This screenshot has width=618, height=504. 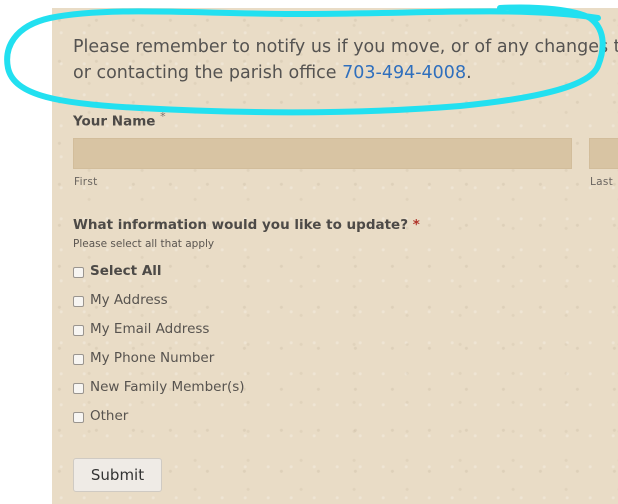 What do you see at coordinates (167, 387) in the screenshot?
I see `option-label: New Family Member(s)` at bounding box center [167, 387].